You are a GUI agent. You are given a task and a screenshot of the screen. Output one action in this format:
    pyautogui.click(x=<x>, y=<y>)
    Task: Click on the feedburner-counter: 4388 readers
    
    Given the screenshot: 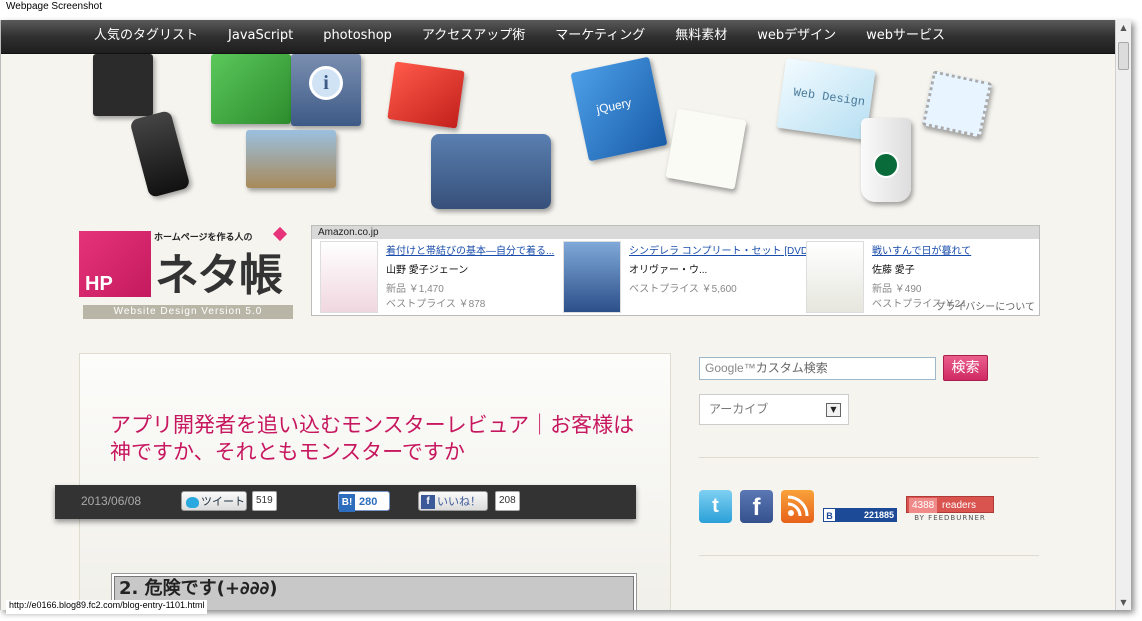 What is the action you would take?
    pyautogui.click(x=950, y=504)
    